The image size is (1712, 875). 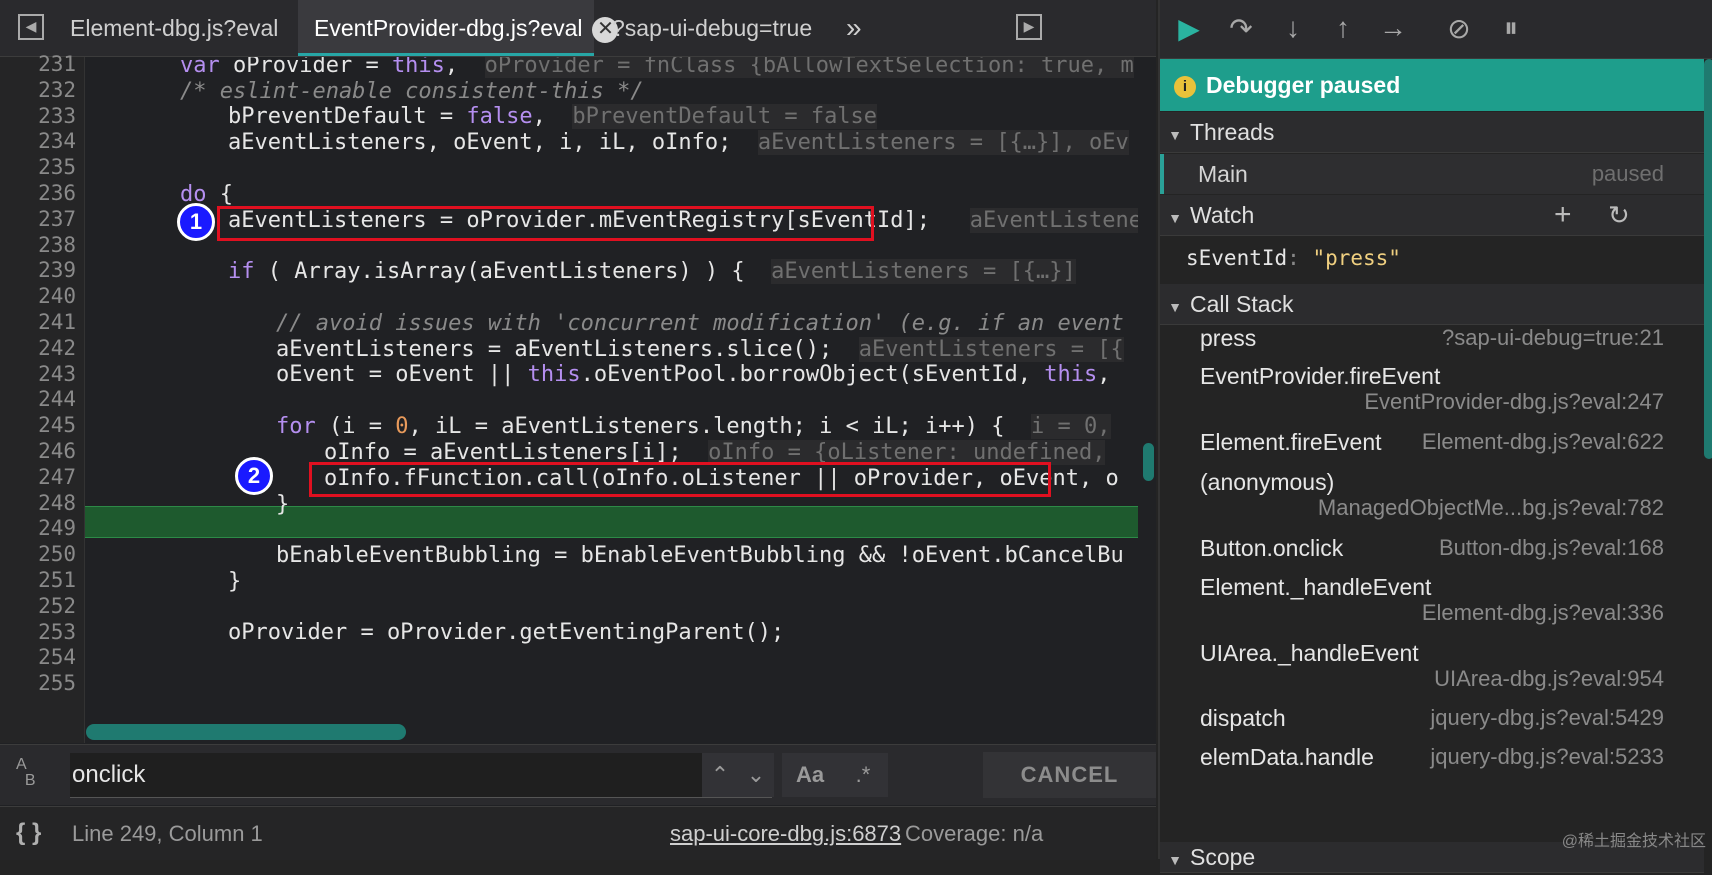 I want to click on frame-function: Element.fireEvent, so click(x=1291, y=442).